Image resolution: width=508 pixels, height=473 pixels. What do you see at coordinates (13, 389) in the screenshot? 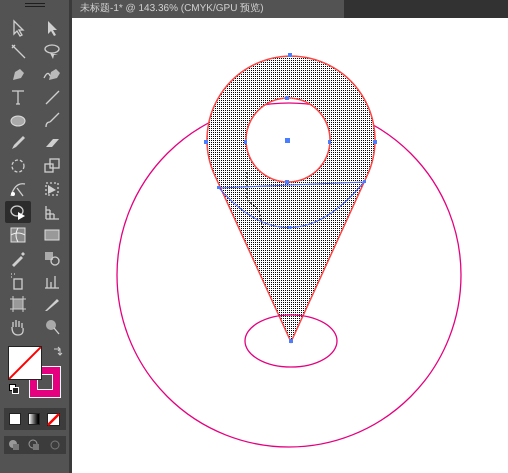
I see `default-colors-icon` at bounding box center [13, 389].